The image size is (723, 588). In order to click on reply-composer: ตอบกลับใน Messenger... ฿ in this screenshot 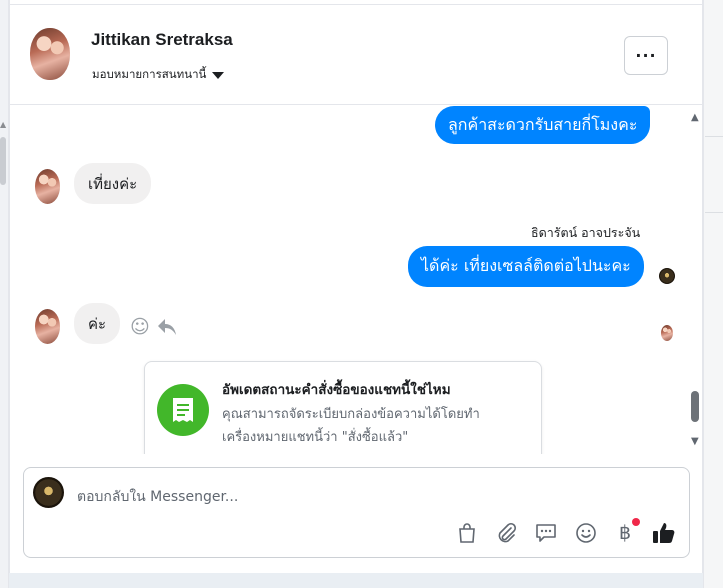, I will do `click(356, 512)`.